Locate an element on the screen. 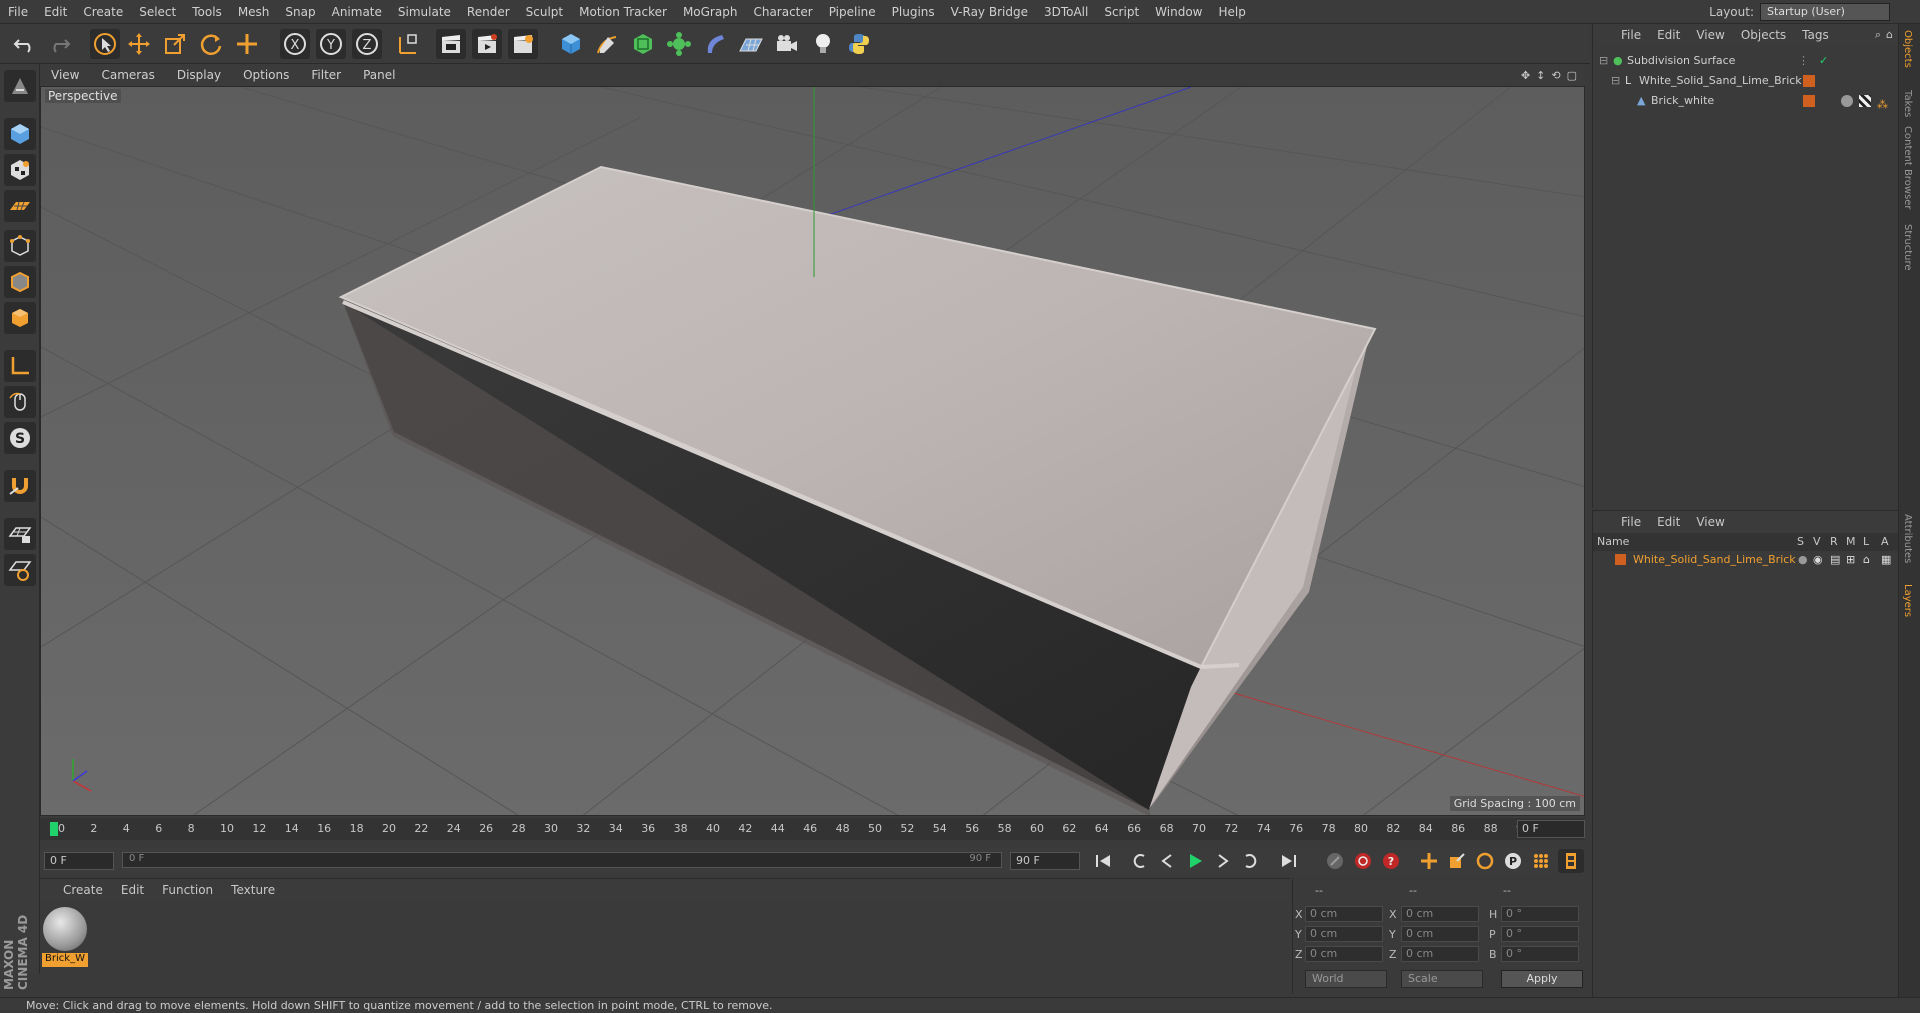 The height and width of the screenshot is (1013, 1920). rotation-p-field: 0 ° is located at coordinates (1540, 934).